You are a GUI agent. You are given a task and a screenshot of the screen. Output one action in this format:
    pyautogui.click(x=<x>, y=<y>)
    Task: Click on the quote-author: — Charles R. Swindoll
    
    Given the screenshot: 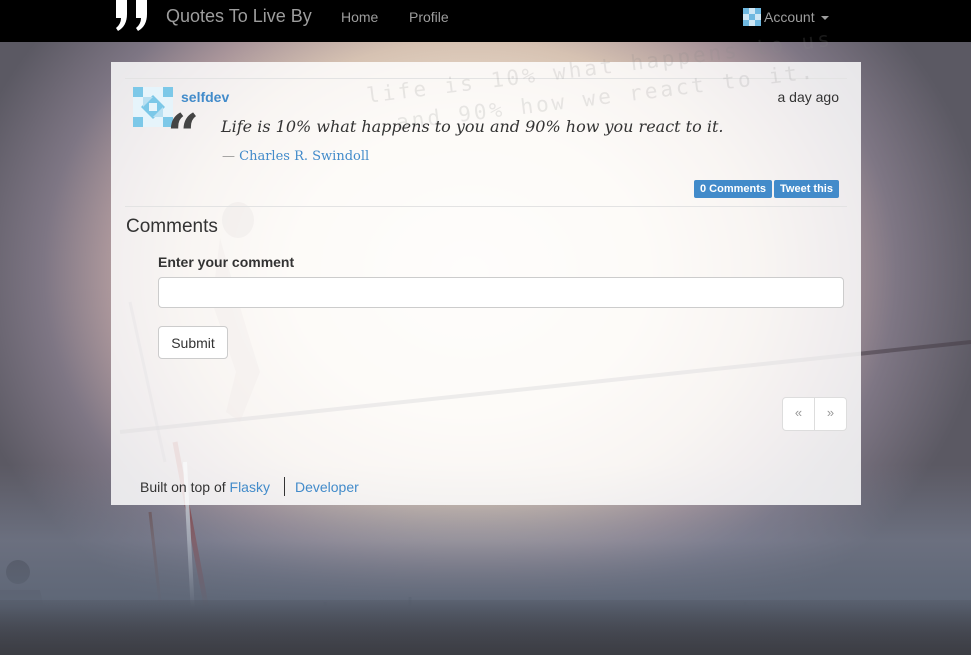 What is the action you would take?
    pyautogui.click(x=295, y=156)
    